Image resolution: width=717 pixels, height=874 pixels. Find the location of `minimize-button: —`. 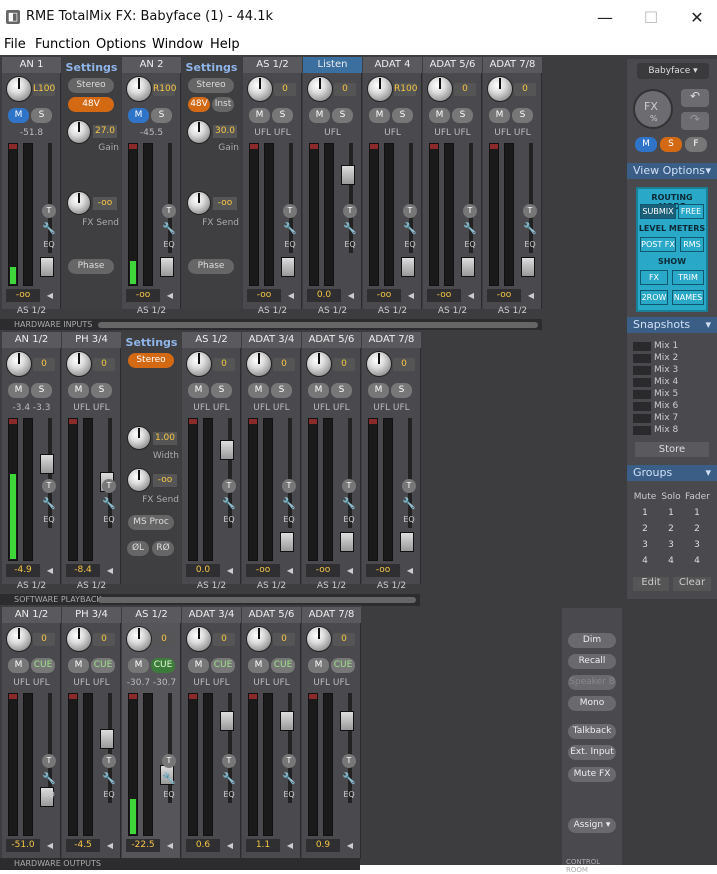

minimize-button: — is located at coordinates (605, 18).